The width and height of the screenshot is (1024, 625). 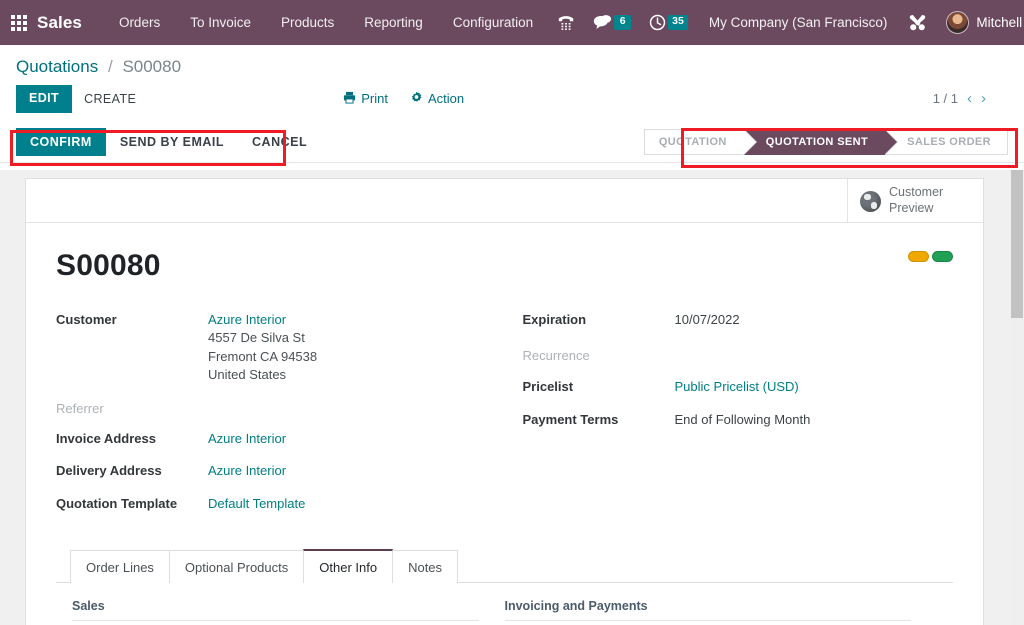 I want to click on vertical-scrollbar-thumb, so click(x=1017, y=244).